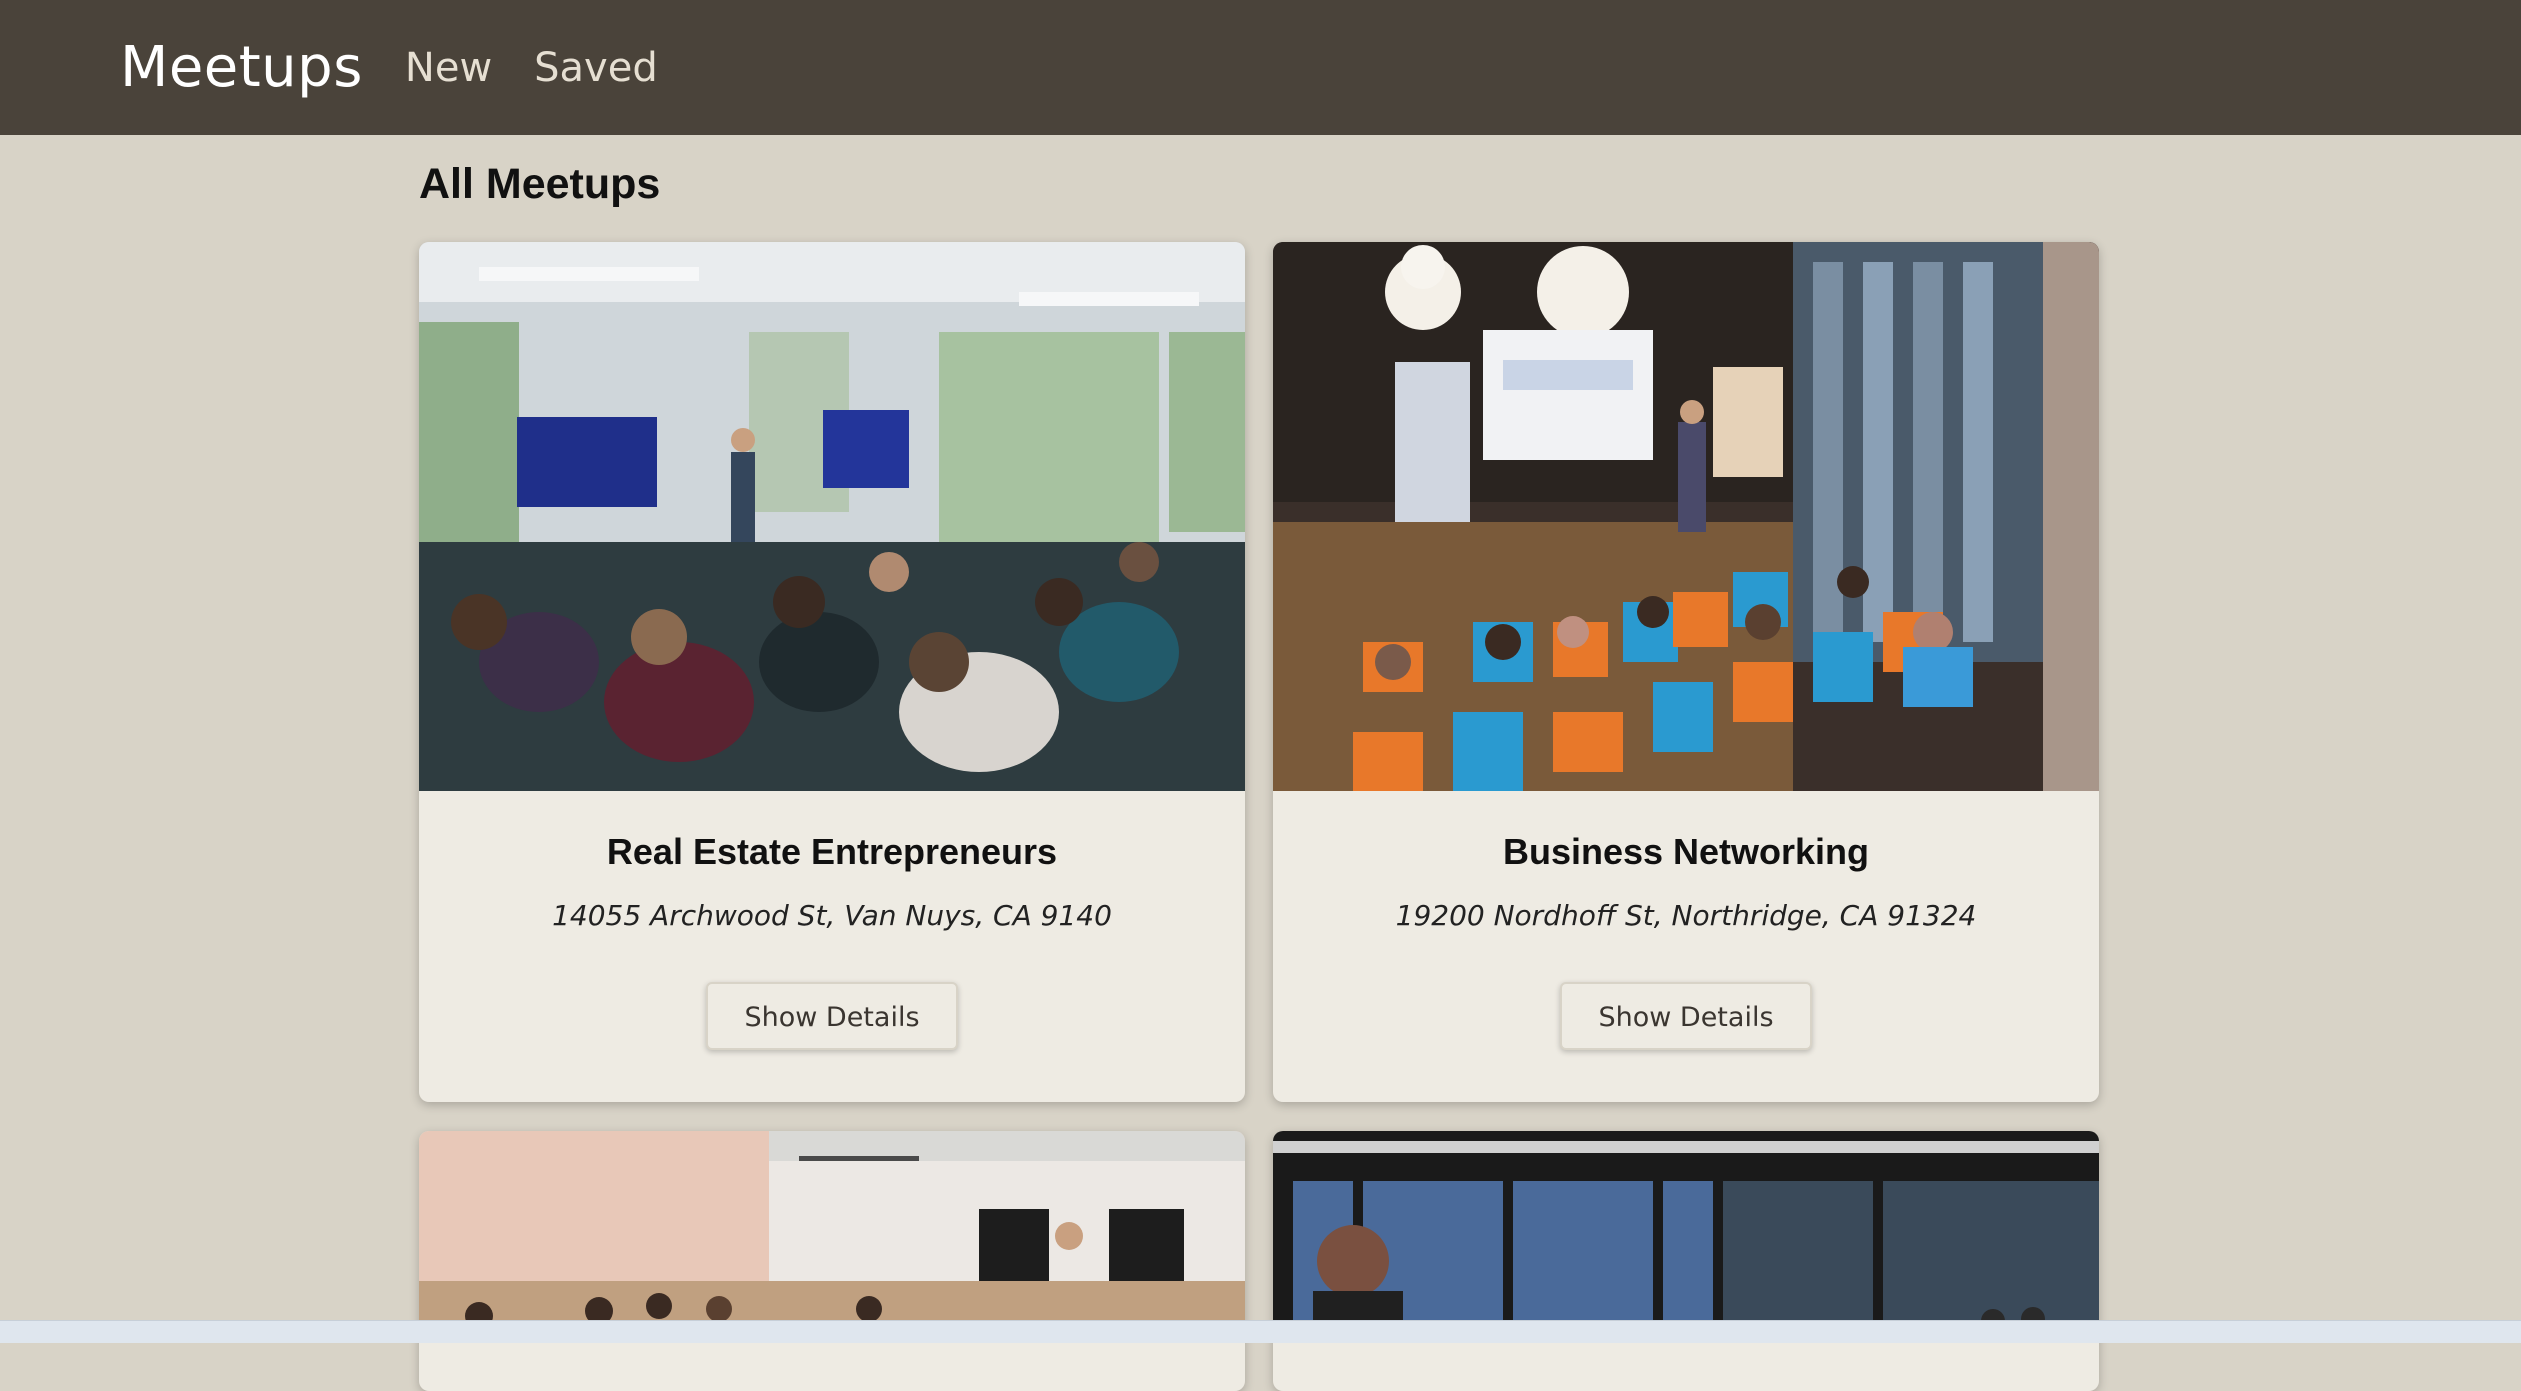 The height and width of the screenshot is (1391, 2521). What do you see at coordinates (448, 68) in the screenshot?
I see `nav-link-new: New` at bounding box center [448, 68].